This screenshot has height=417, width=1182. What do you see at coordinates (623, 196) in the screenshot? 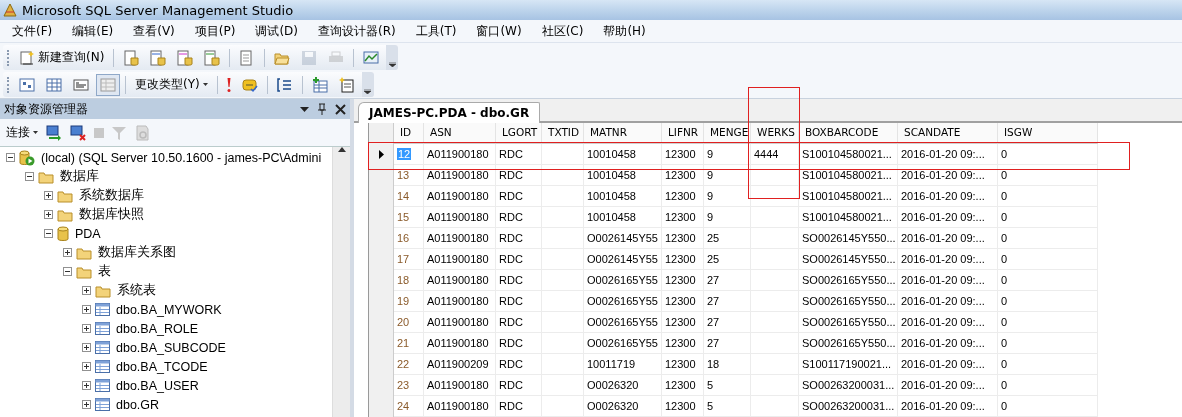
I see `table-cell: 10010458` at bounding box center [623, 196].